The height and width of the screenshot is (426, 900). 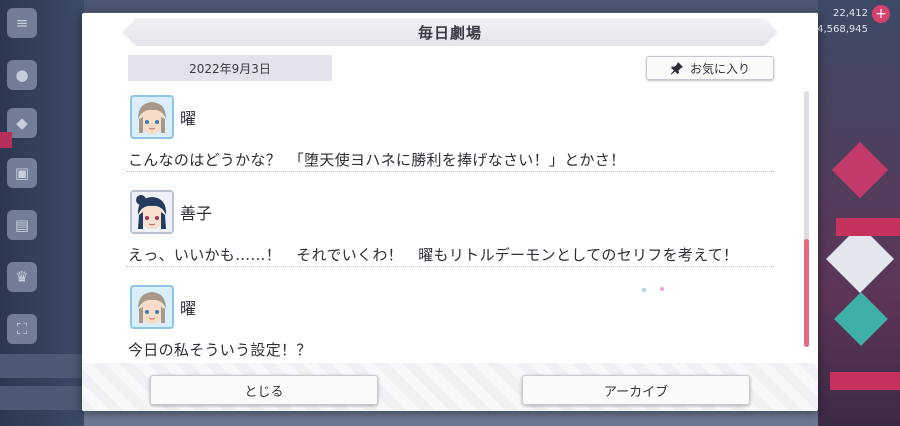 I want to click on archive-label: アーカイブ, so click(x=636, y=392).